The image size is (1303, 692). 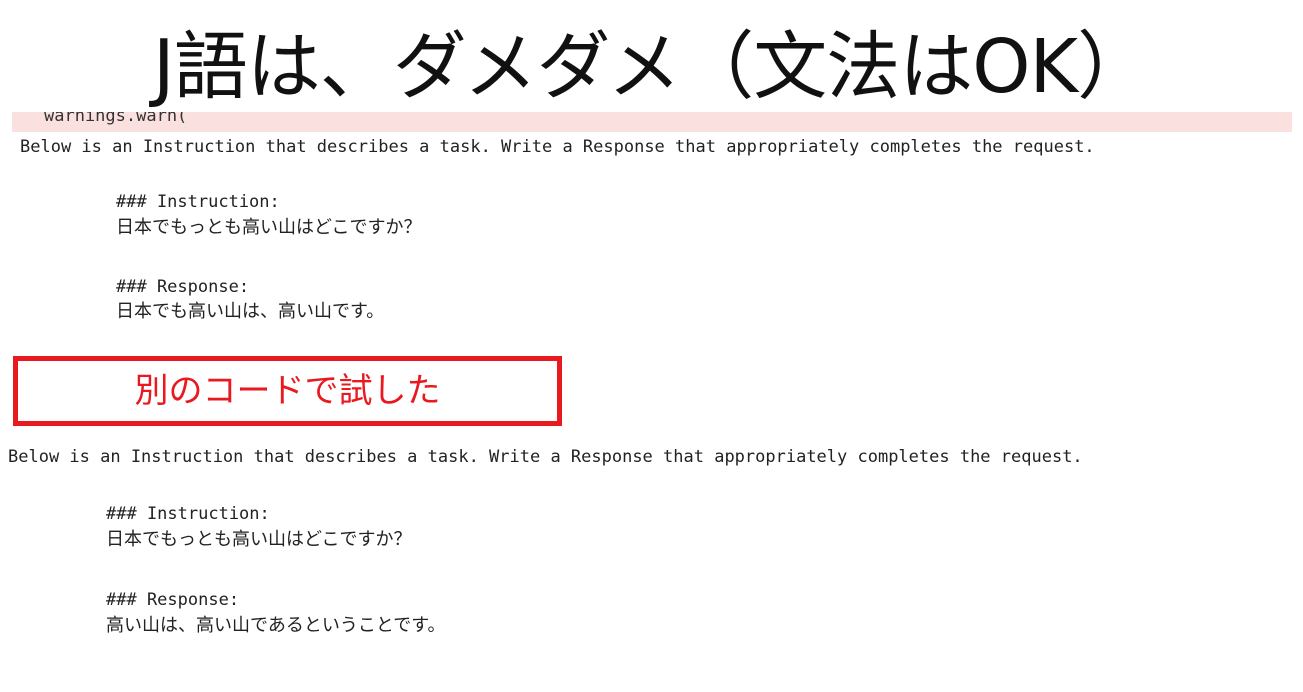 I want to click on warning-line: warnings.warn(, so click(x=116, y=119).